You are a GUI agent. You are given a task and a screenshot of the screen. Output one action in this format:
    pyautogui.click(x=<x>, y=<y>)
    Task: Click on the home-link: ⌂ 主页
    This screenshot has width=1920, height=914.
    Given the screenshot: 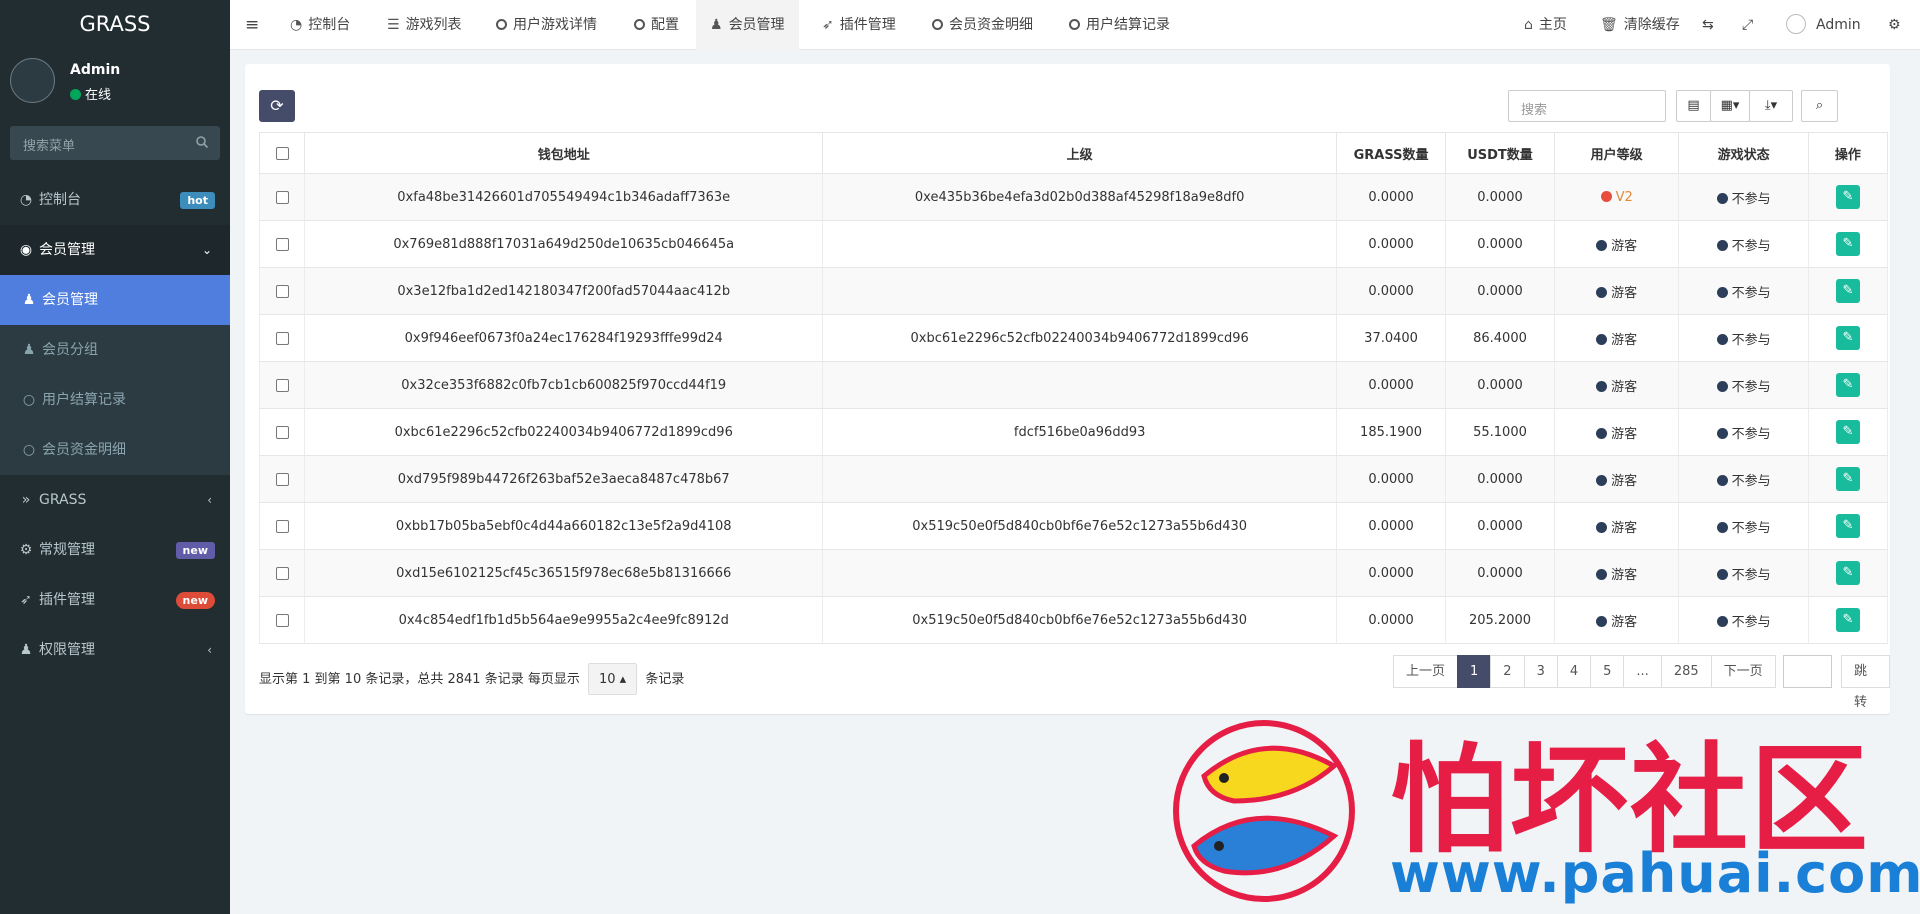 What is the action you would take?
    pyautogui.click(x=1545, y=25)
    